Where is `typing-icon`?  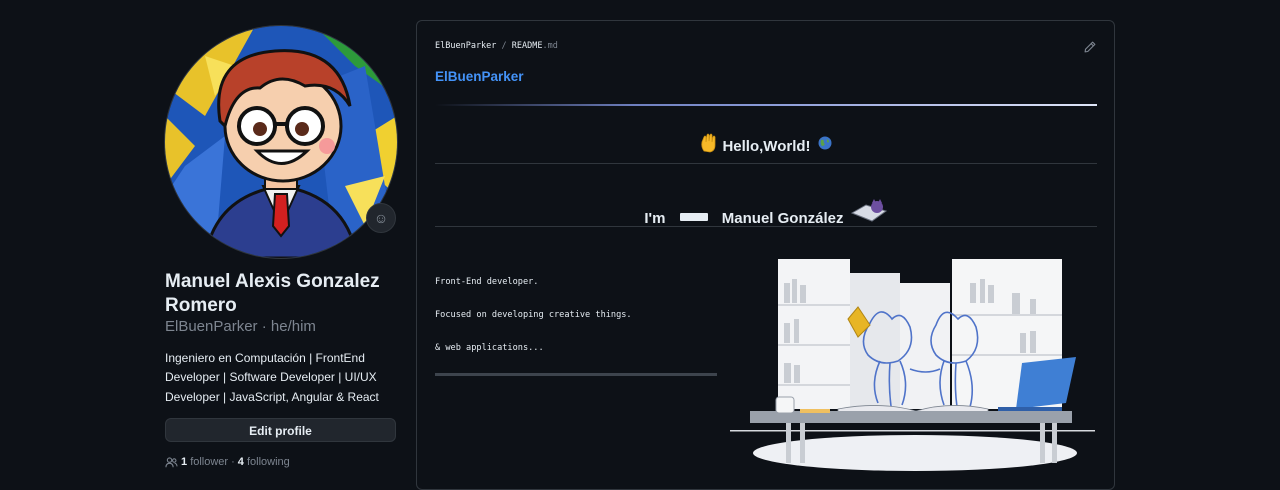
typing-icon is located at coordinates (693, 217).